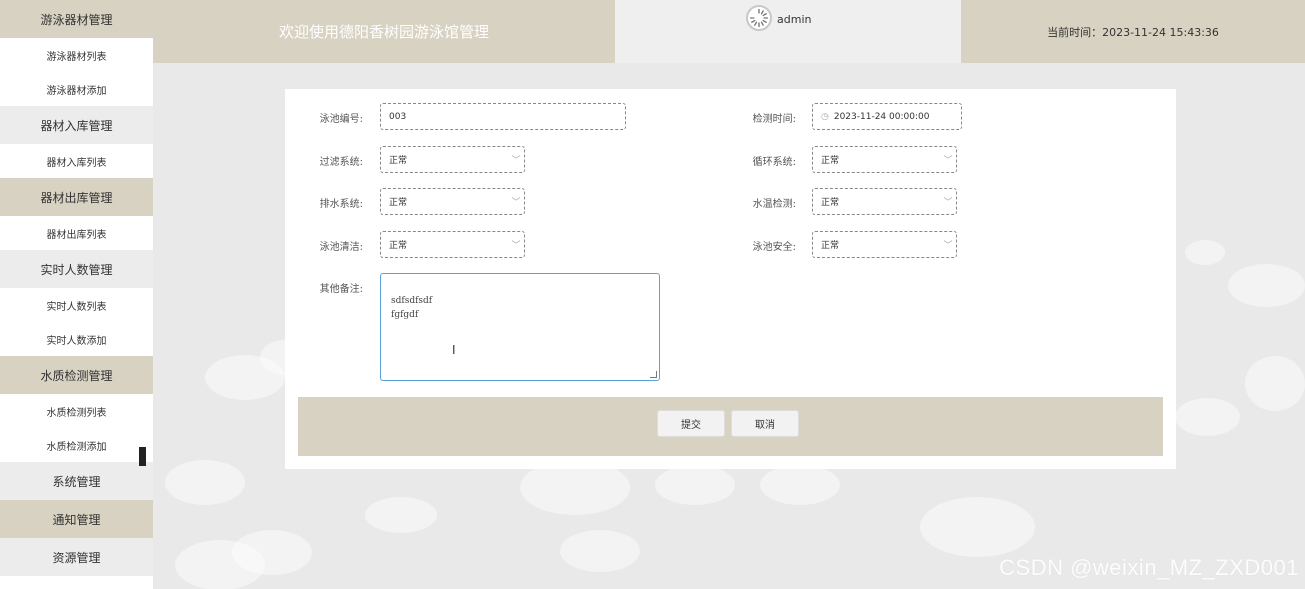 This screenshot has height=589, width=1305. I want to click on check-time-picker: ◷ 2023-11-24 00:00:00, so click(887, 116).